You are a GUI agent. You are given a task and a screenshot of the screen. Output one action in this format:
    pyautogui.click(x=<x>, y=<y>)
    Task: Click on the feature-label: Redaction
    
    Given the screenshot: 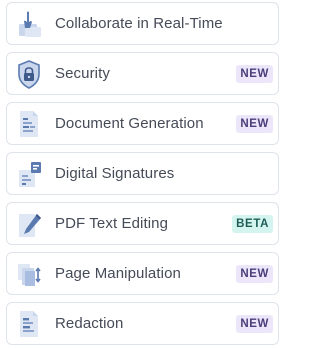 What is the action you would take?
    pyautogui.click(x=89, y=323)
    